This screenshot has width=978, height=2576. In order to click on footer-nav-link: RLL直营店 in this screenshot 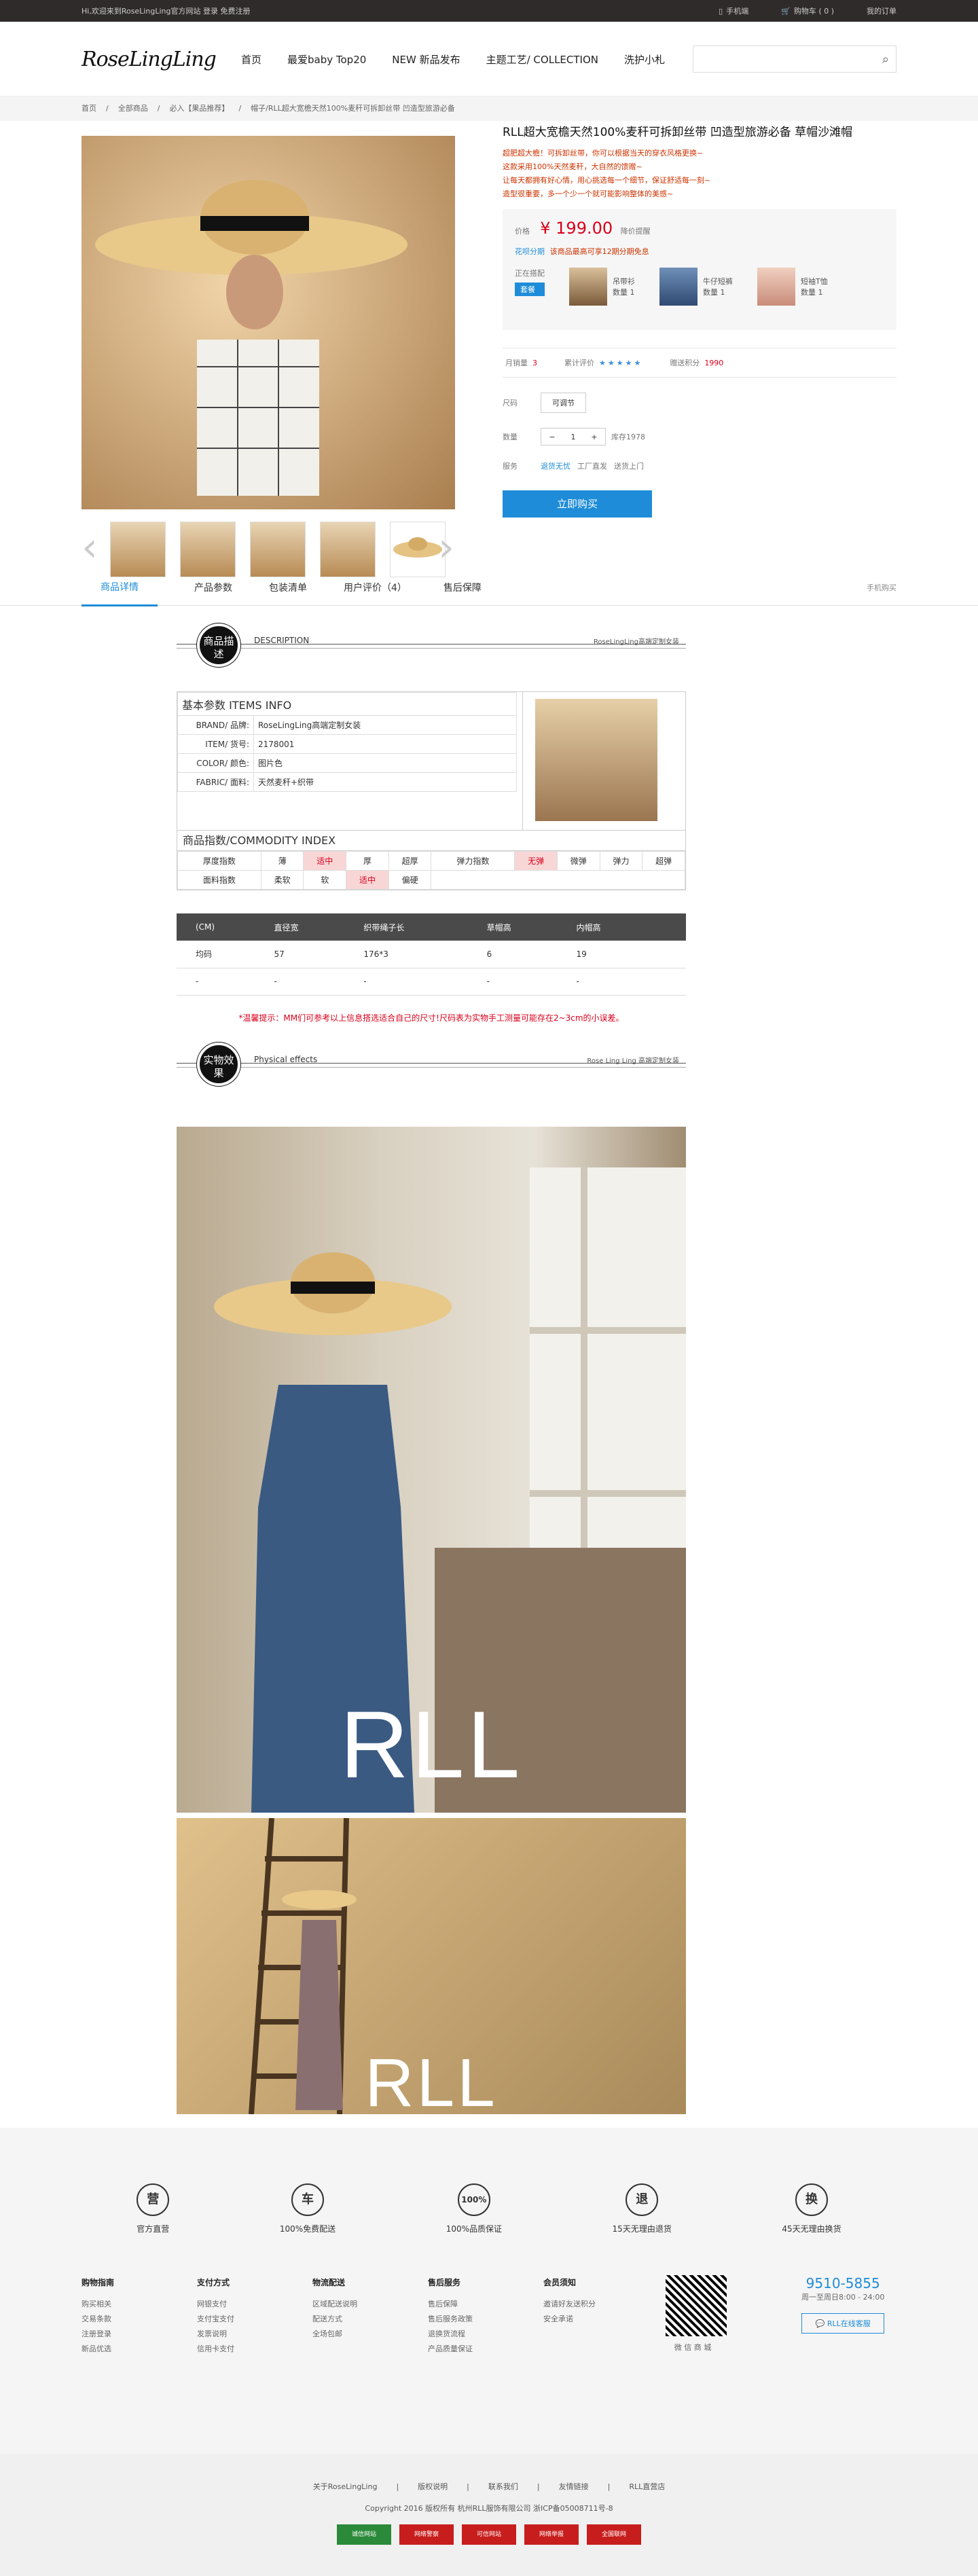, I will do `click(647, 2486)`.